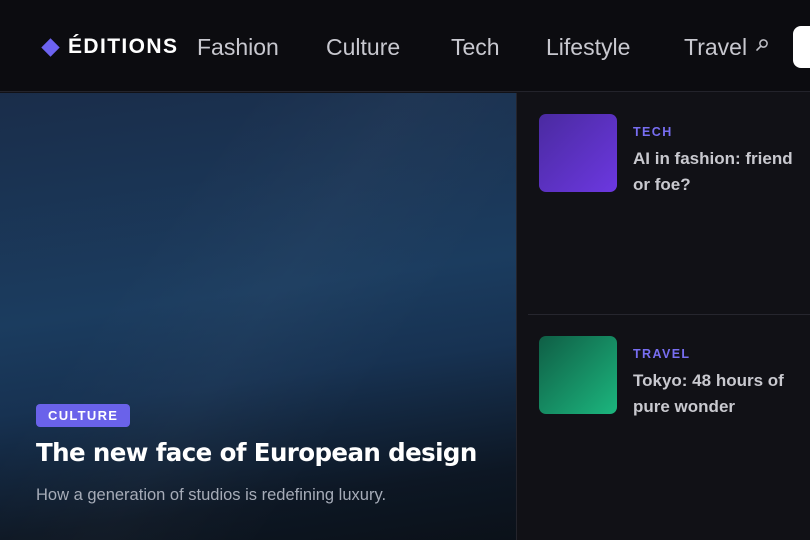 The image size is (810, 540). What do you see at coordinates (718, 394) in the screenshot?
I see `article-title: Tokyo: 48 hours of pure wonder` at bounding box center [718, 394].